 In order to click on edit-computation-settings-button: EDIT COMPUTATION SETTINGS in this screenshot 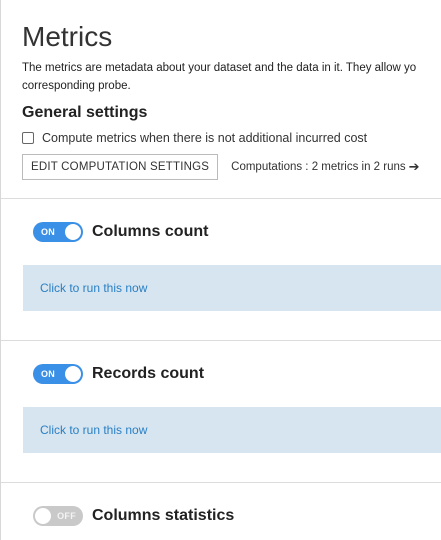, I will do `click(120, 167)`.